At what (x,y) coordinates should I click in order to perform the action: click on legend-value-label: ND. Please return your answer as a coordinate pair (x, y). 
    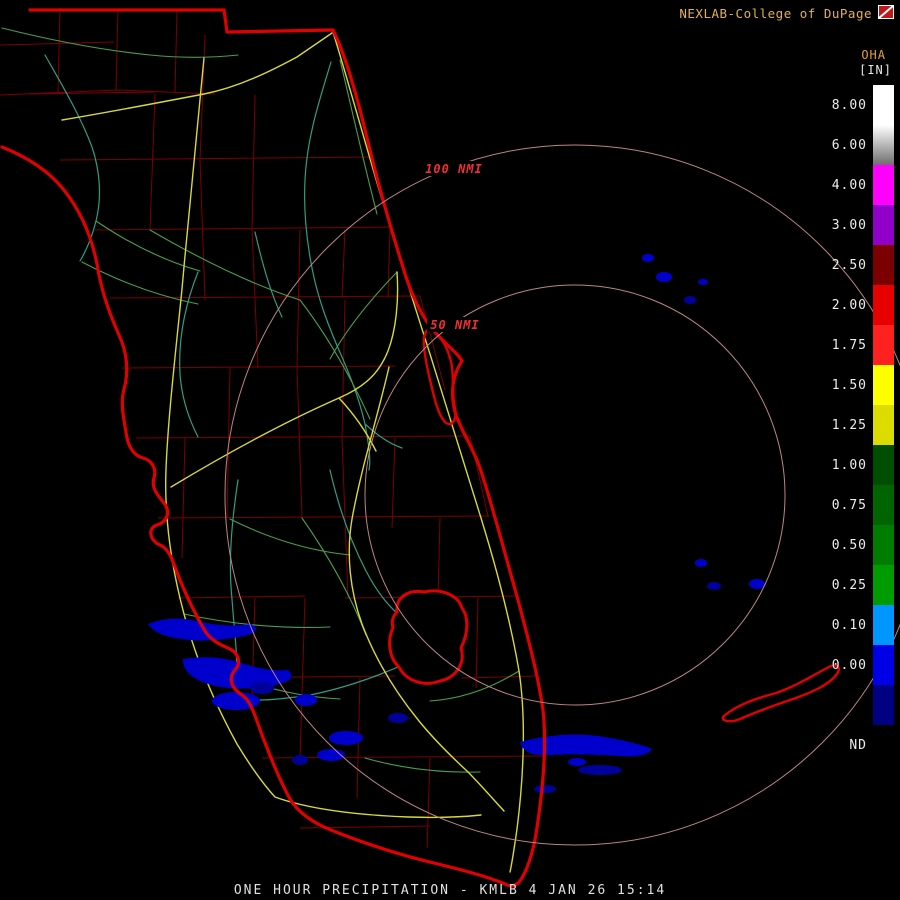
    Looking at the image, I should click on (858, 745).